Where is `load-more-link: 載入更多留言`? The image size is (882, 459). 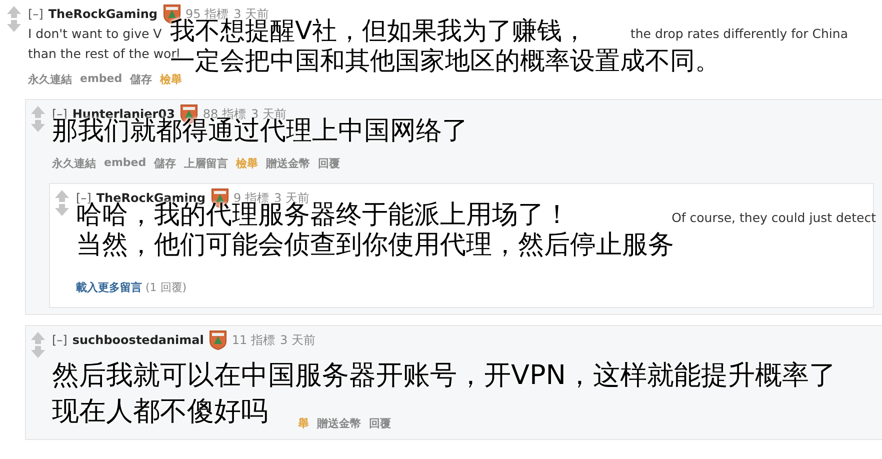
load-more-link: 載入更多留言 is located at coordinates (109, 287).